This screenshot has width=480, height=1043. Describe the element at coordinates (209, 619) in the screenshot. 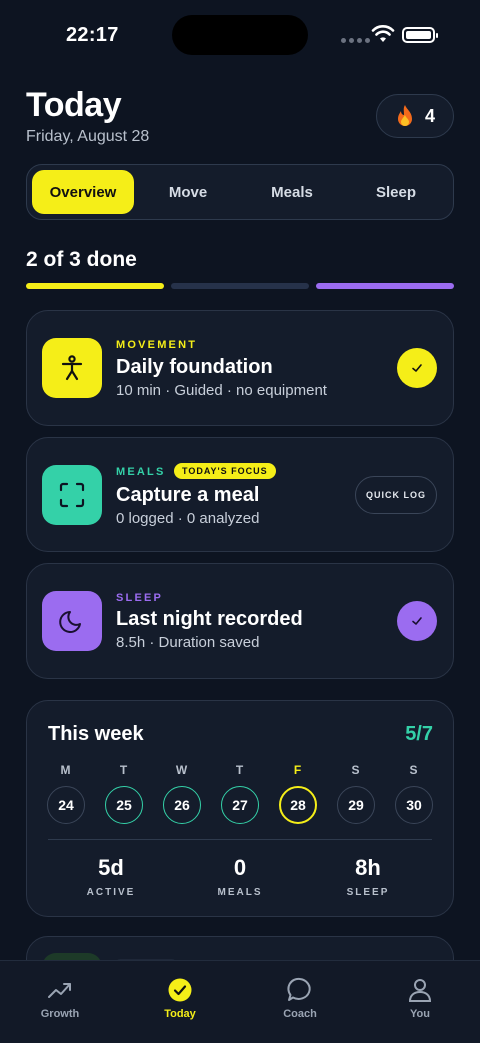

I see `sleep-title: Last night recorded` at that location.